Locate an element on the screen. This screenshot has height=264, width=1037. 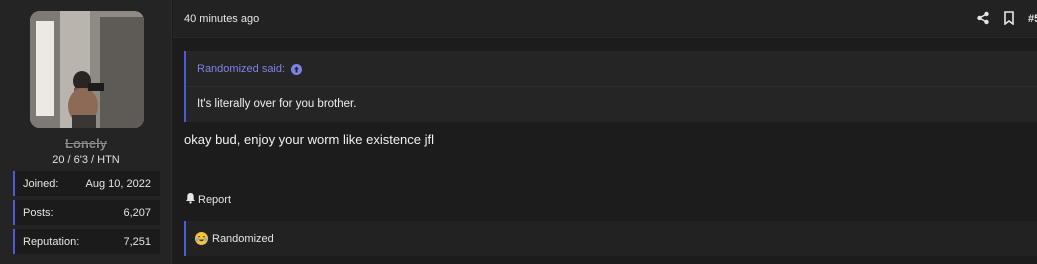
stat-reputation: Reputation: 7,251 is located at coordinates (86, 241).